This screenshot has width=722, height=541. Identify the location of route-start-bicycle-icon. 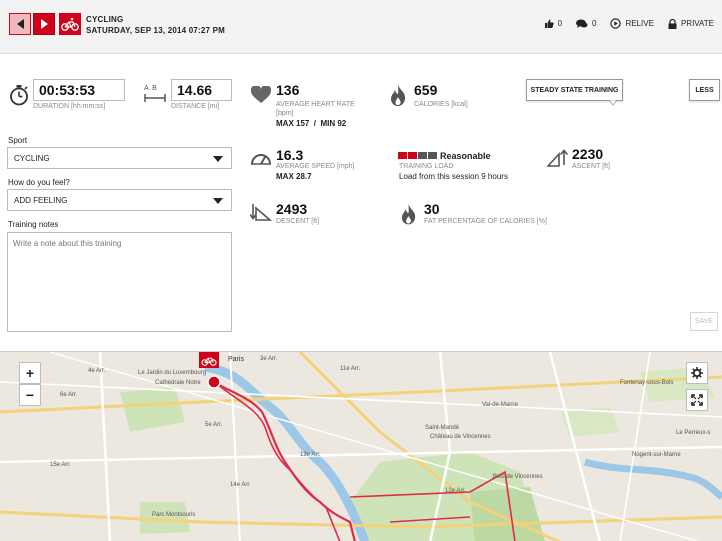
(209, 360).